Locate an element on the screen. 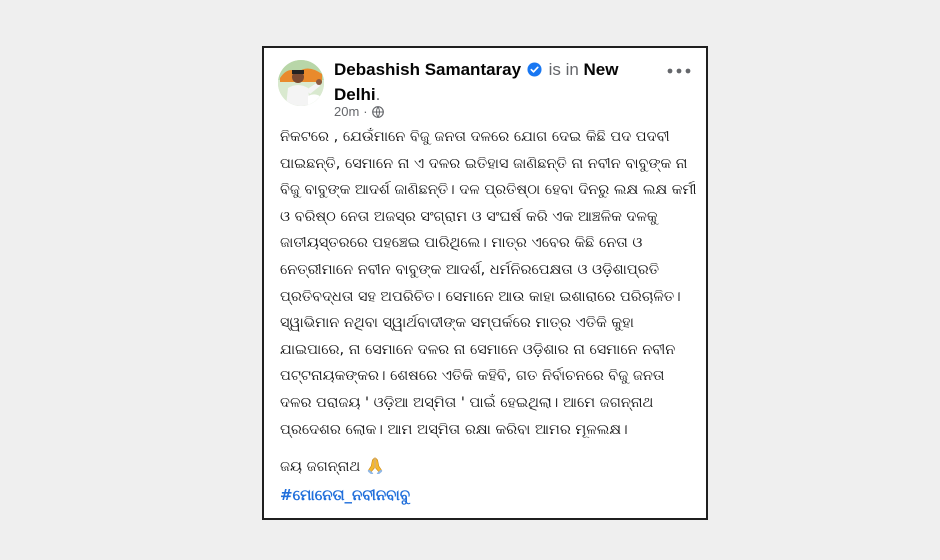 This screenshot has height=560, width=940. post-meta: 20m · is located at coordinates (359, 113).